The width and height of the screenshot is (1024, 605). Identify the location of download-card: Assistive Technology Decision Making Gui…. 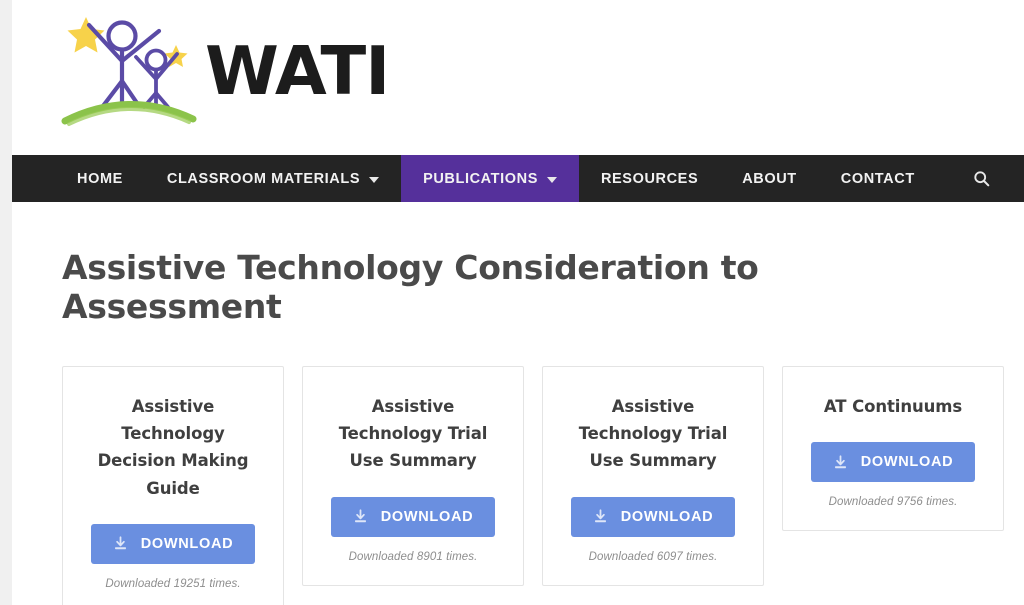
(173, 485).